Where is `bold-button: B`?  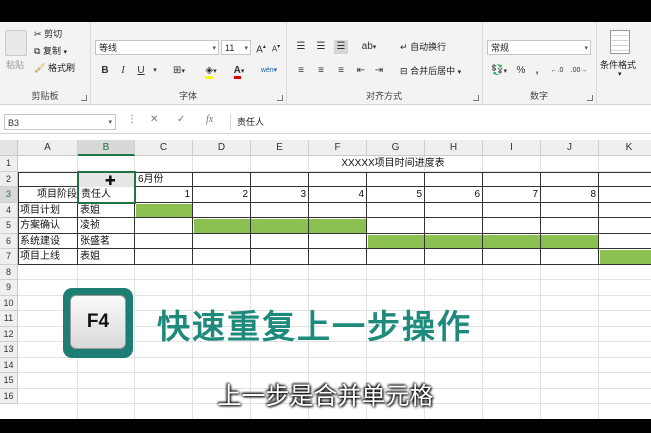
bold-button: B is located at coordinates (105, 71).